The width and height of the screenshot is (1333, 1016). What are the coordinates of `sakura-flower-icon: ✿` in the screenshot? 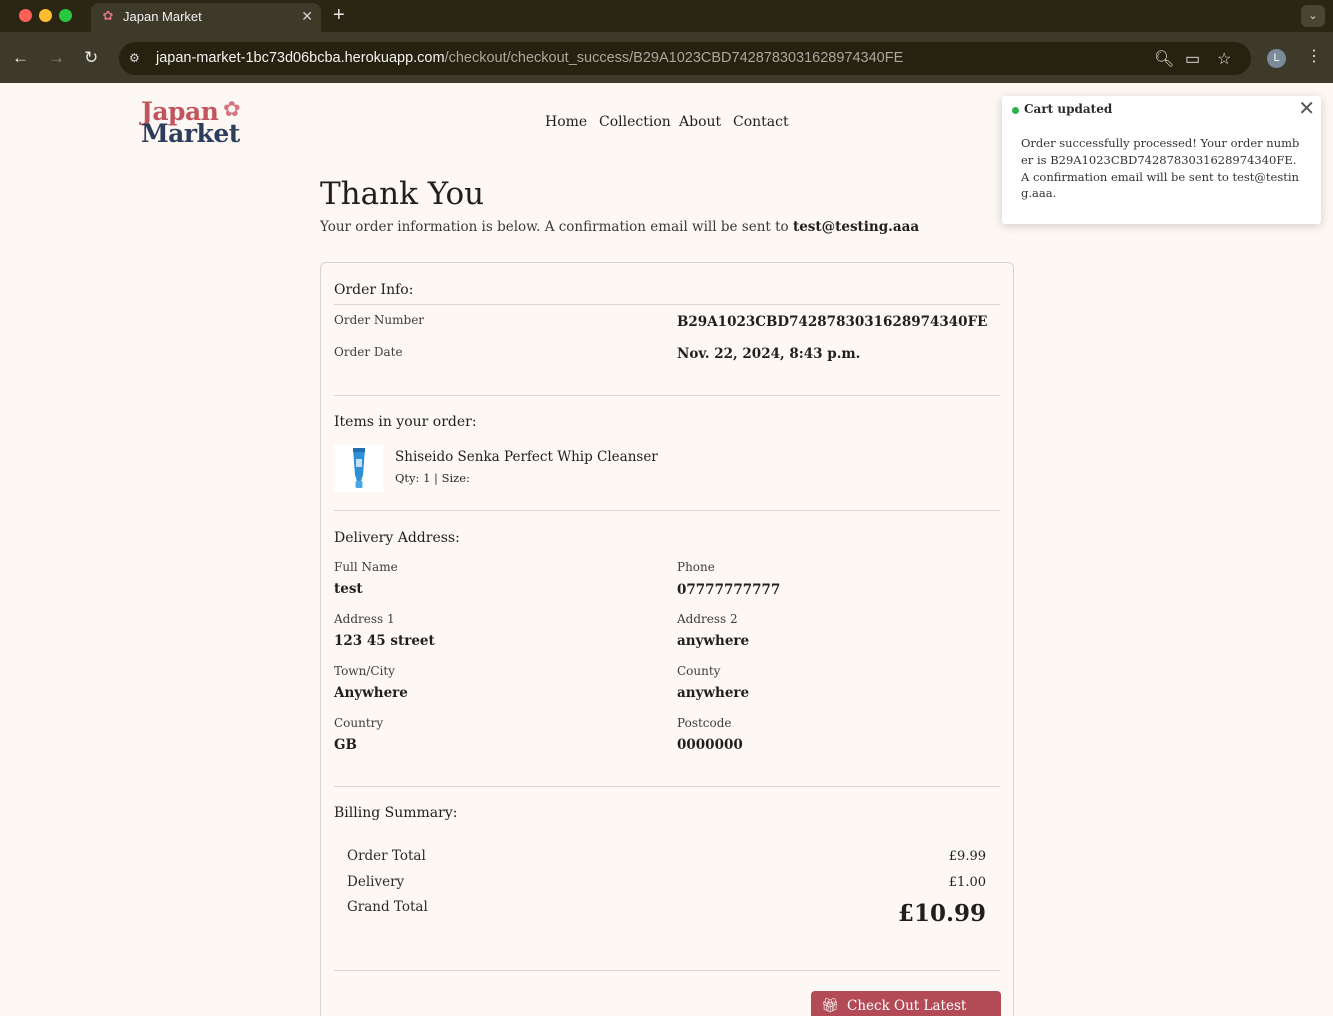 It's located at (232, 109).